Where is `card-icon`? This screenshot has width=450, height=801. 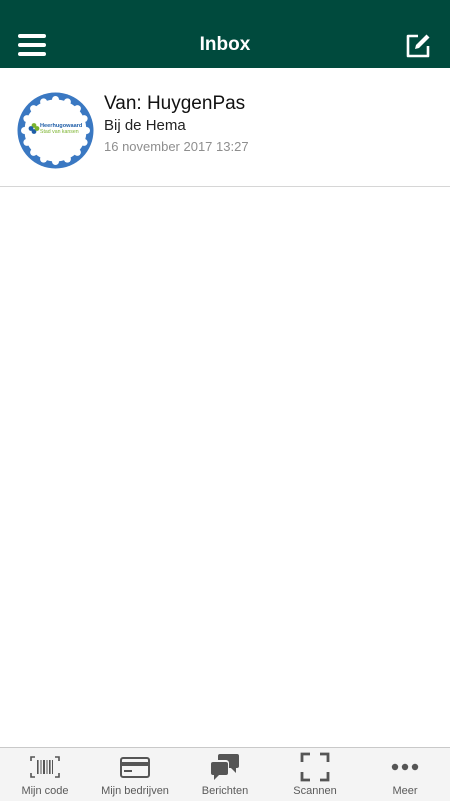 card-icon is located at coordinates (135, 767).